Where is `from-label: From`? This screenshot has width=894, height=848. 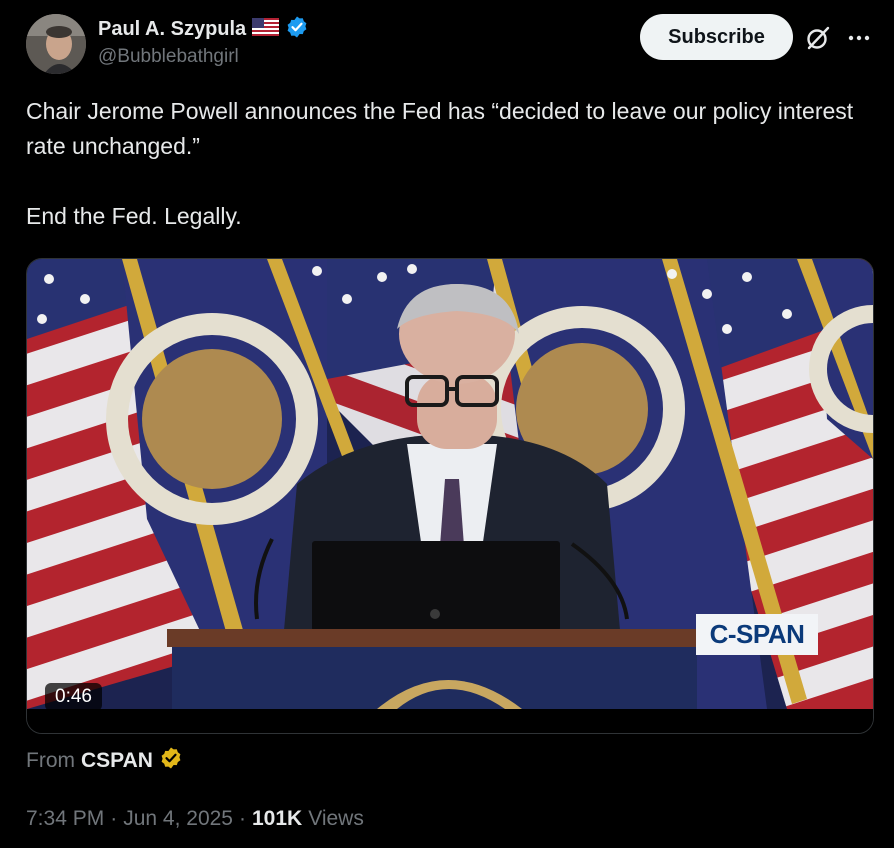
from-label: From is located at coordinates (50, 760).